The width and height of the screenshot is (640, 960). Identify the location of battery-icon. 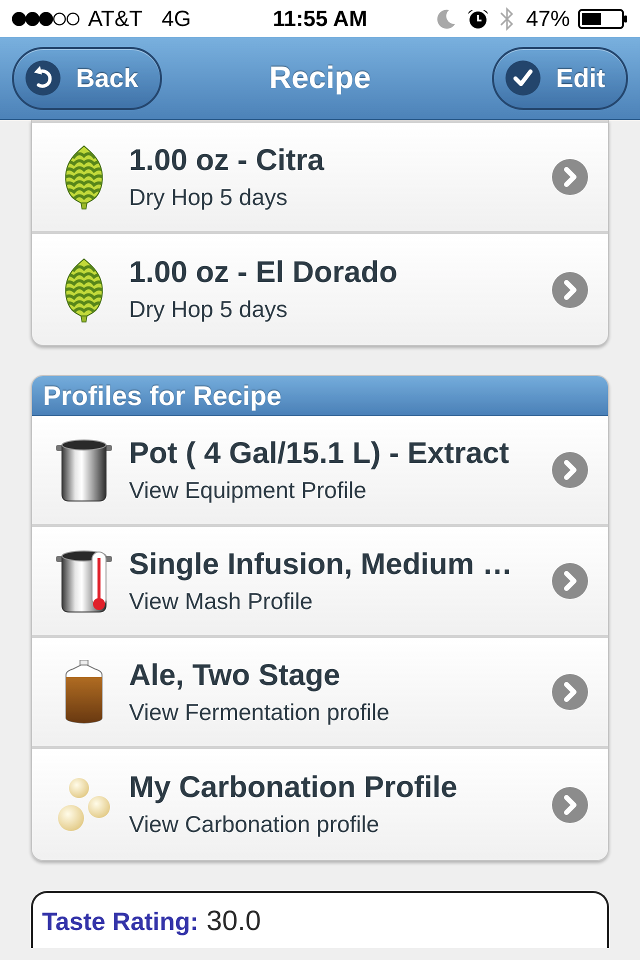
(603, 18).